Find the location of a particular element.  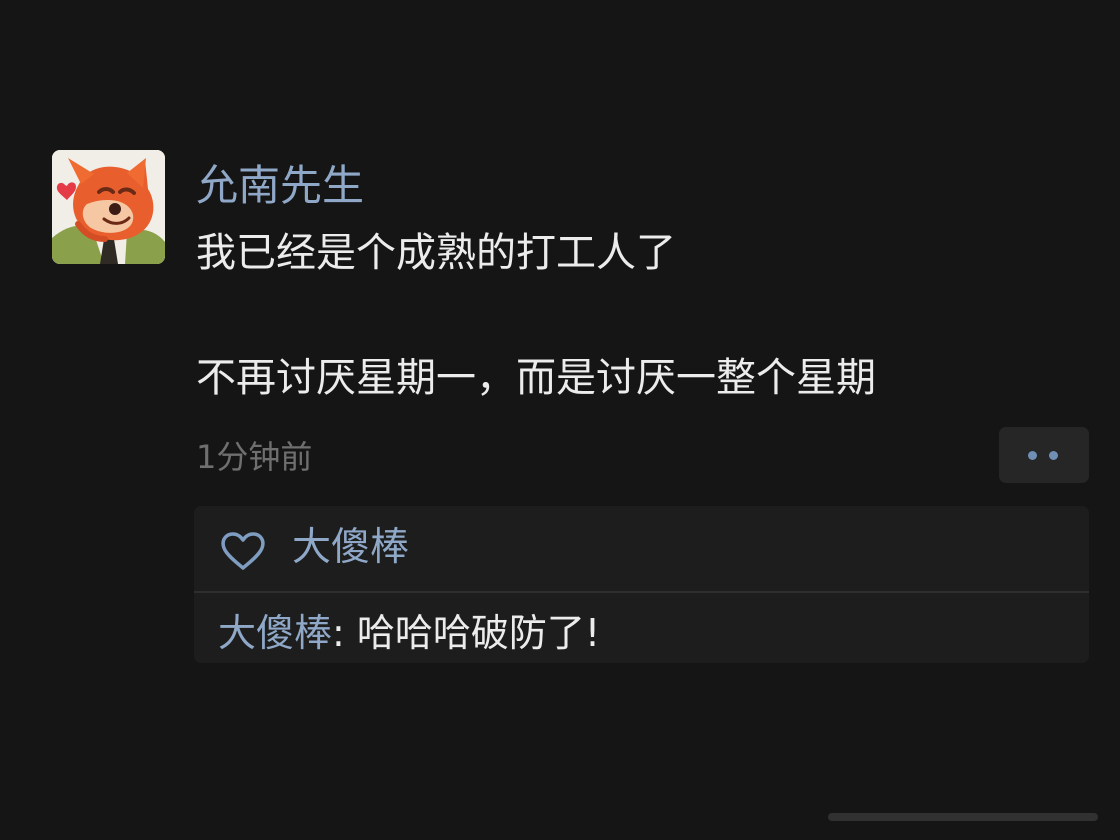

comment-author: 大傻棒 is located at coordinates (275, 633).